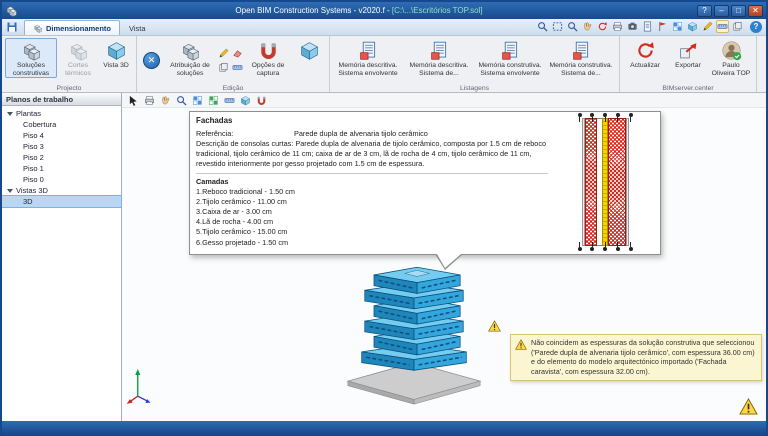  What do you see at coordinates (602, 26) in the screenshot?
I see `previous-zoom-icon` at bounding box center [602, 26].